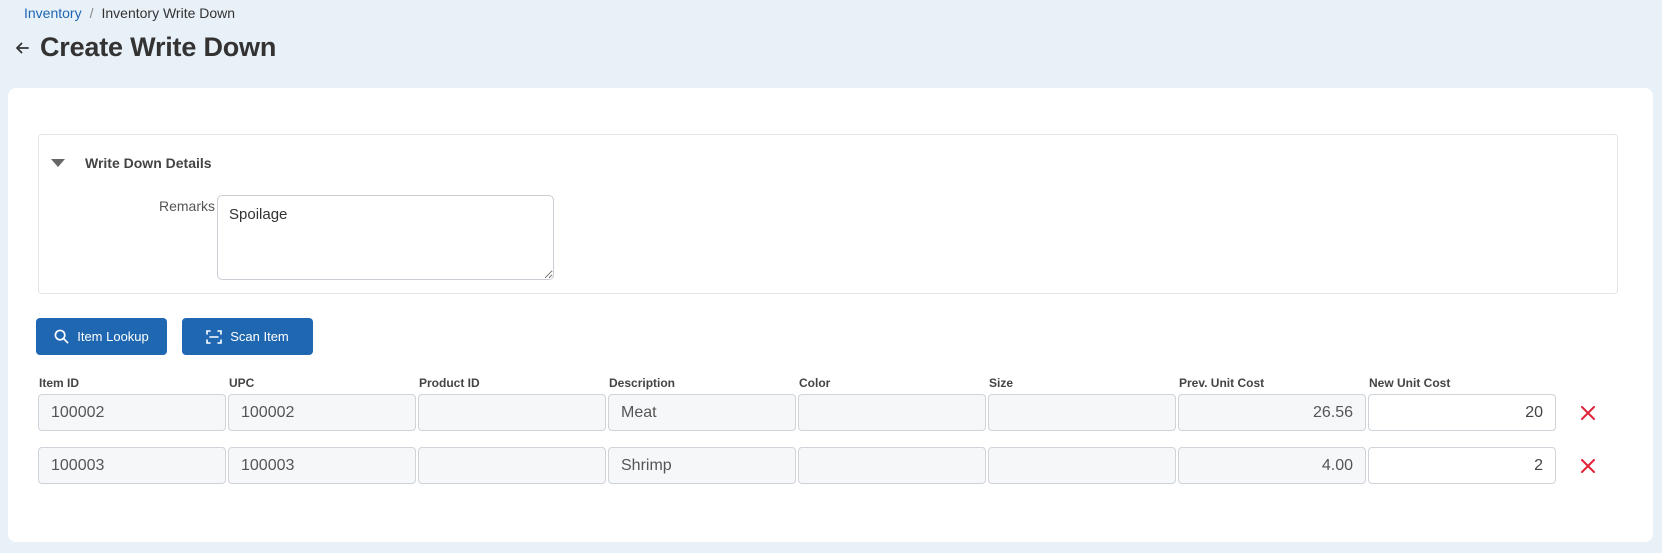  I want to click on description-field: Meat, so click(702, 412).